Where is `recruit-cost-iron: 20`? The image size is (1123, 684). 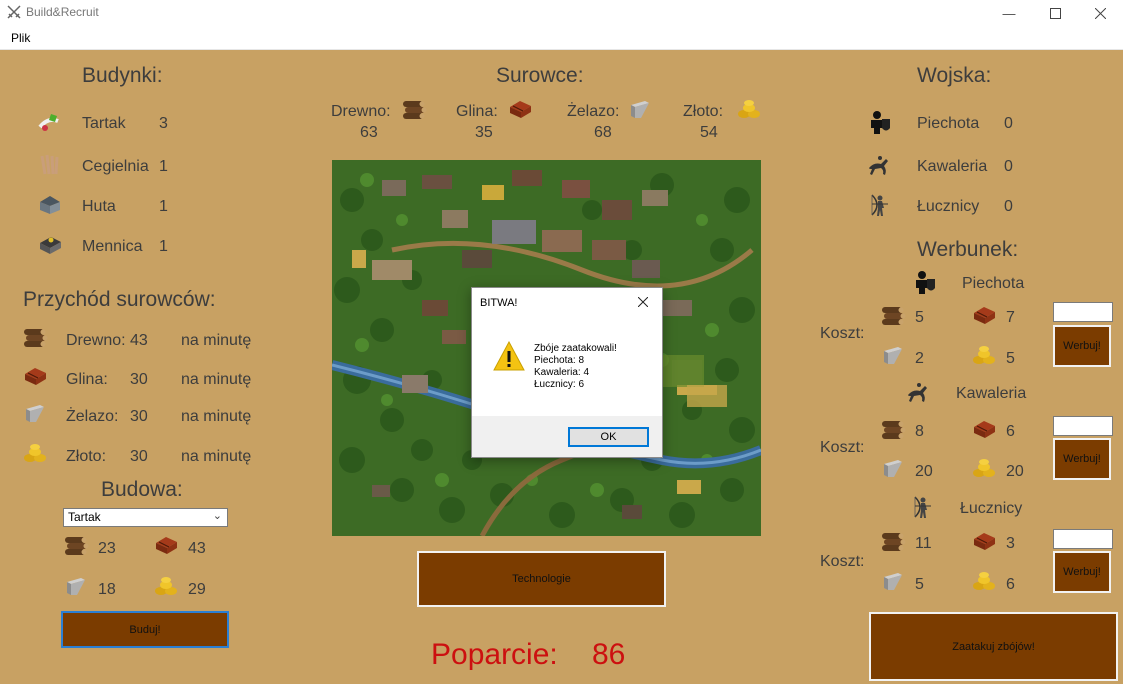 recruit-cost-iron: 20 is located at coordinates (924, 471).